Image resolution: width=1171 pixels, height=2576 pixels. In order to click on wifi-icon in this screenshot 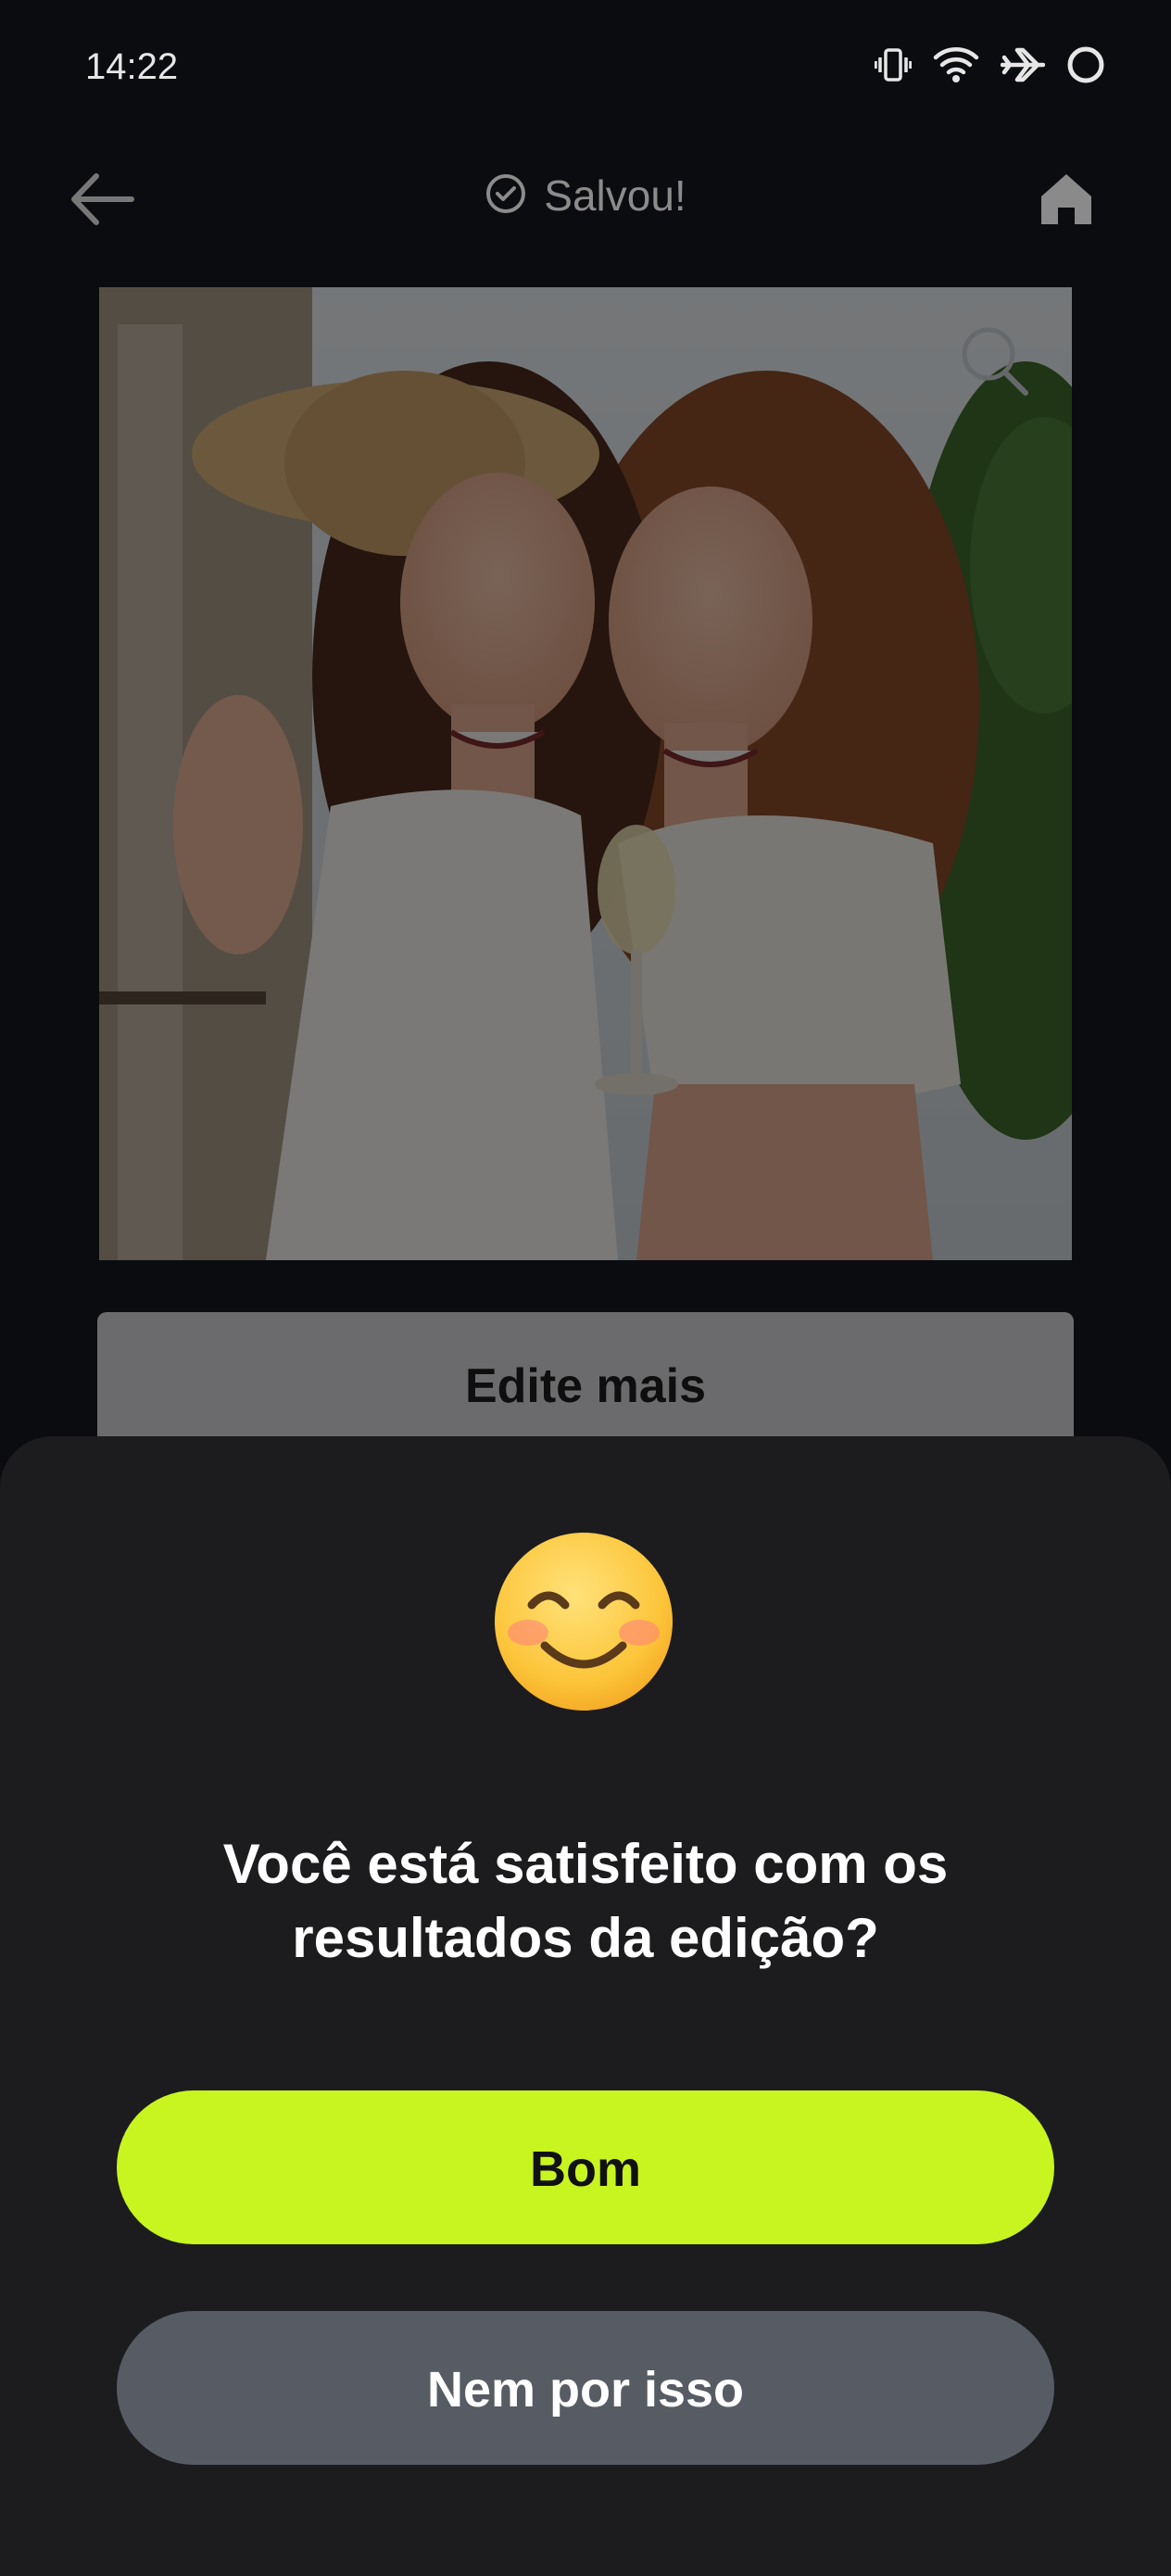, I will do `click(956, 64)`.